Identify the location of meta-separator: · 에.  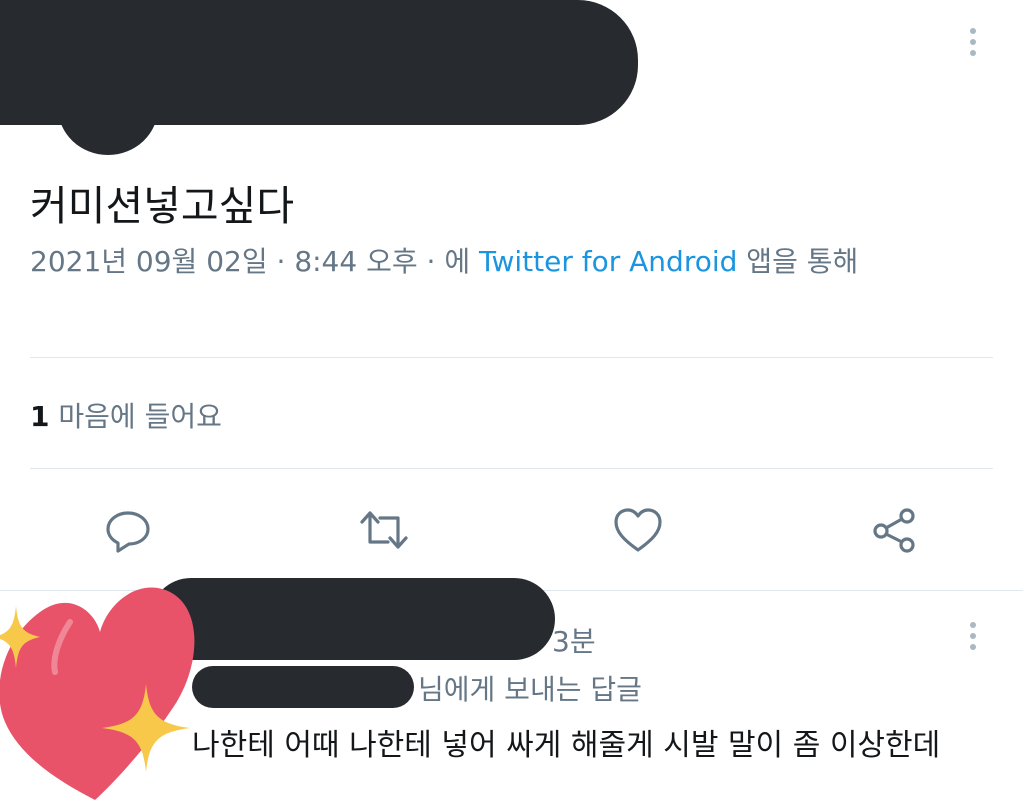
(448, 261).